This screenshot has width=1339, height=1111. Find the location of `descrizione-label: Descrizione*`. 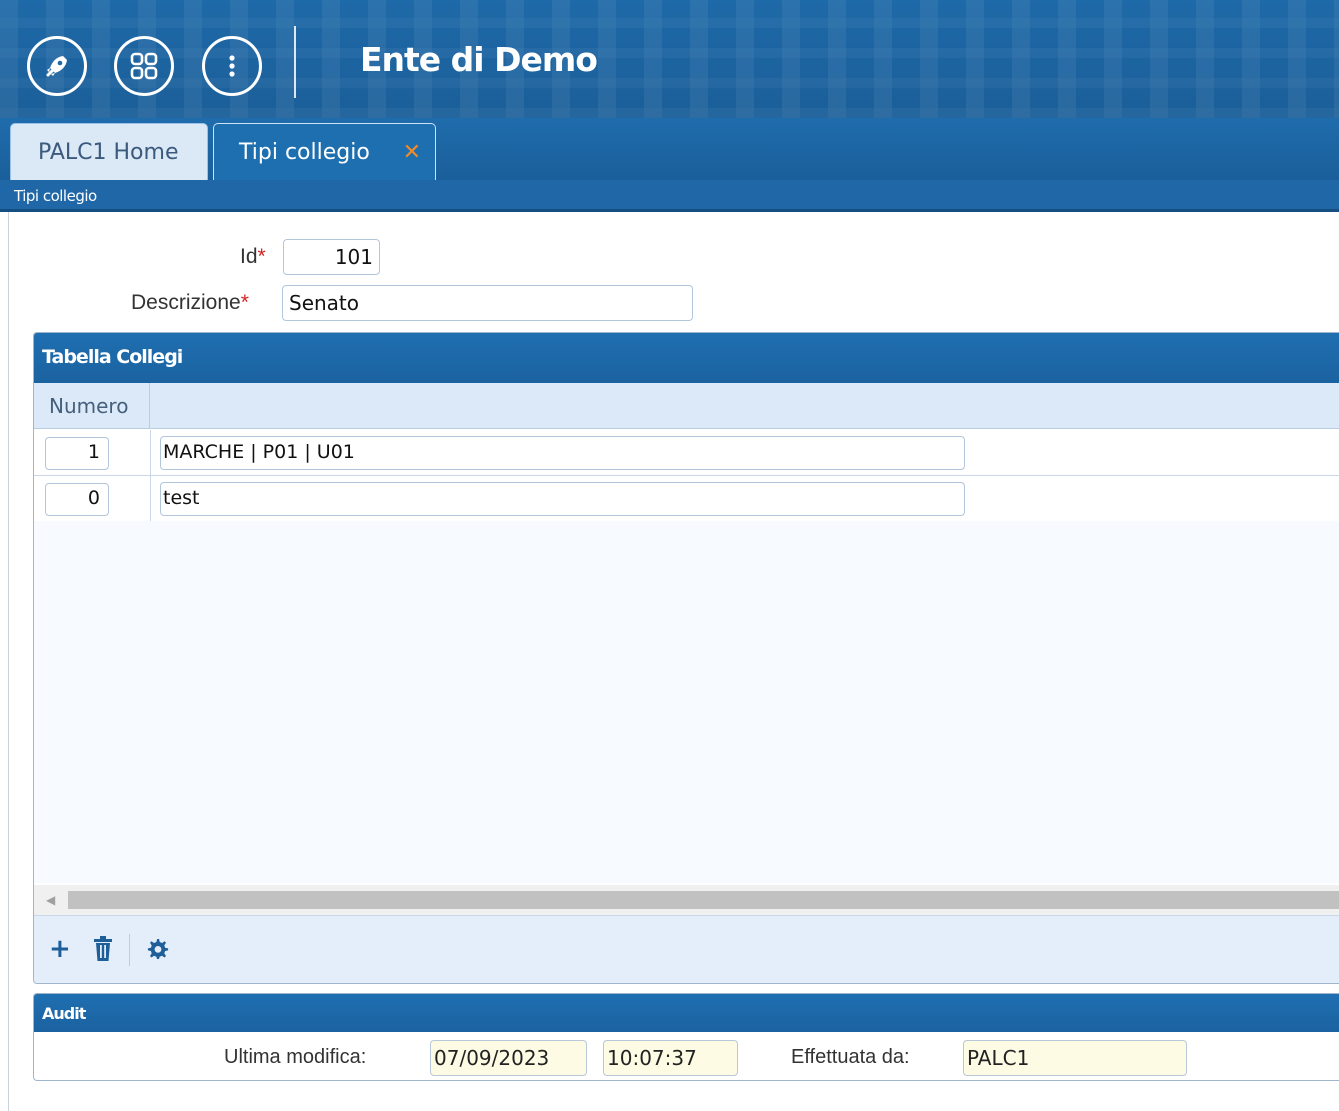

descrizione-label: Descrizione* is located at coordinates (190, 302).